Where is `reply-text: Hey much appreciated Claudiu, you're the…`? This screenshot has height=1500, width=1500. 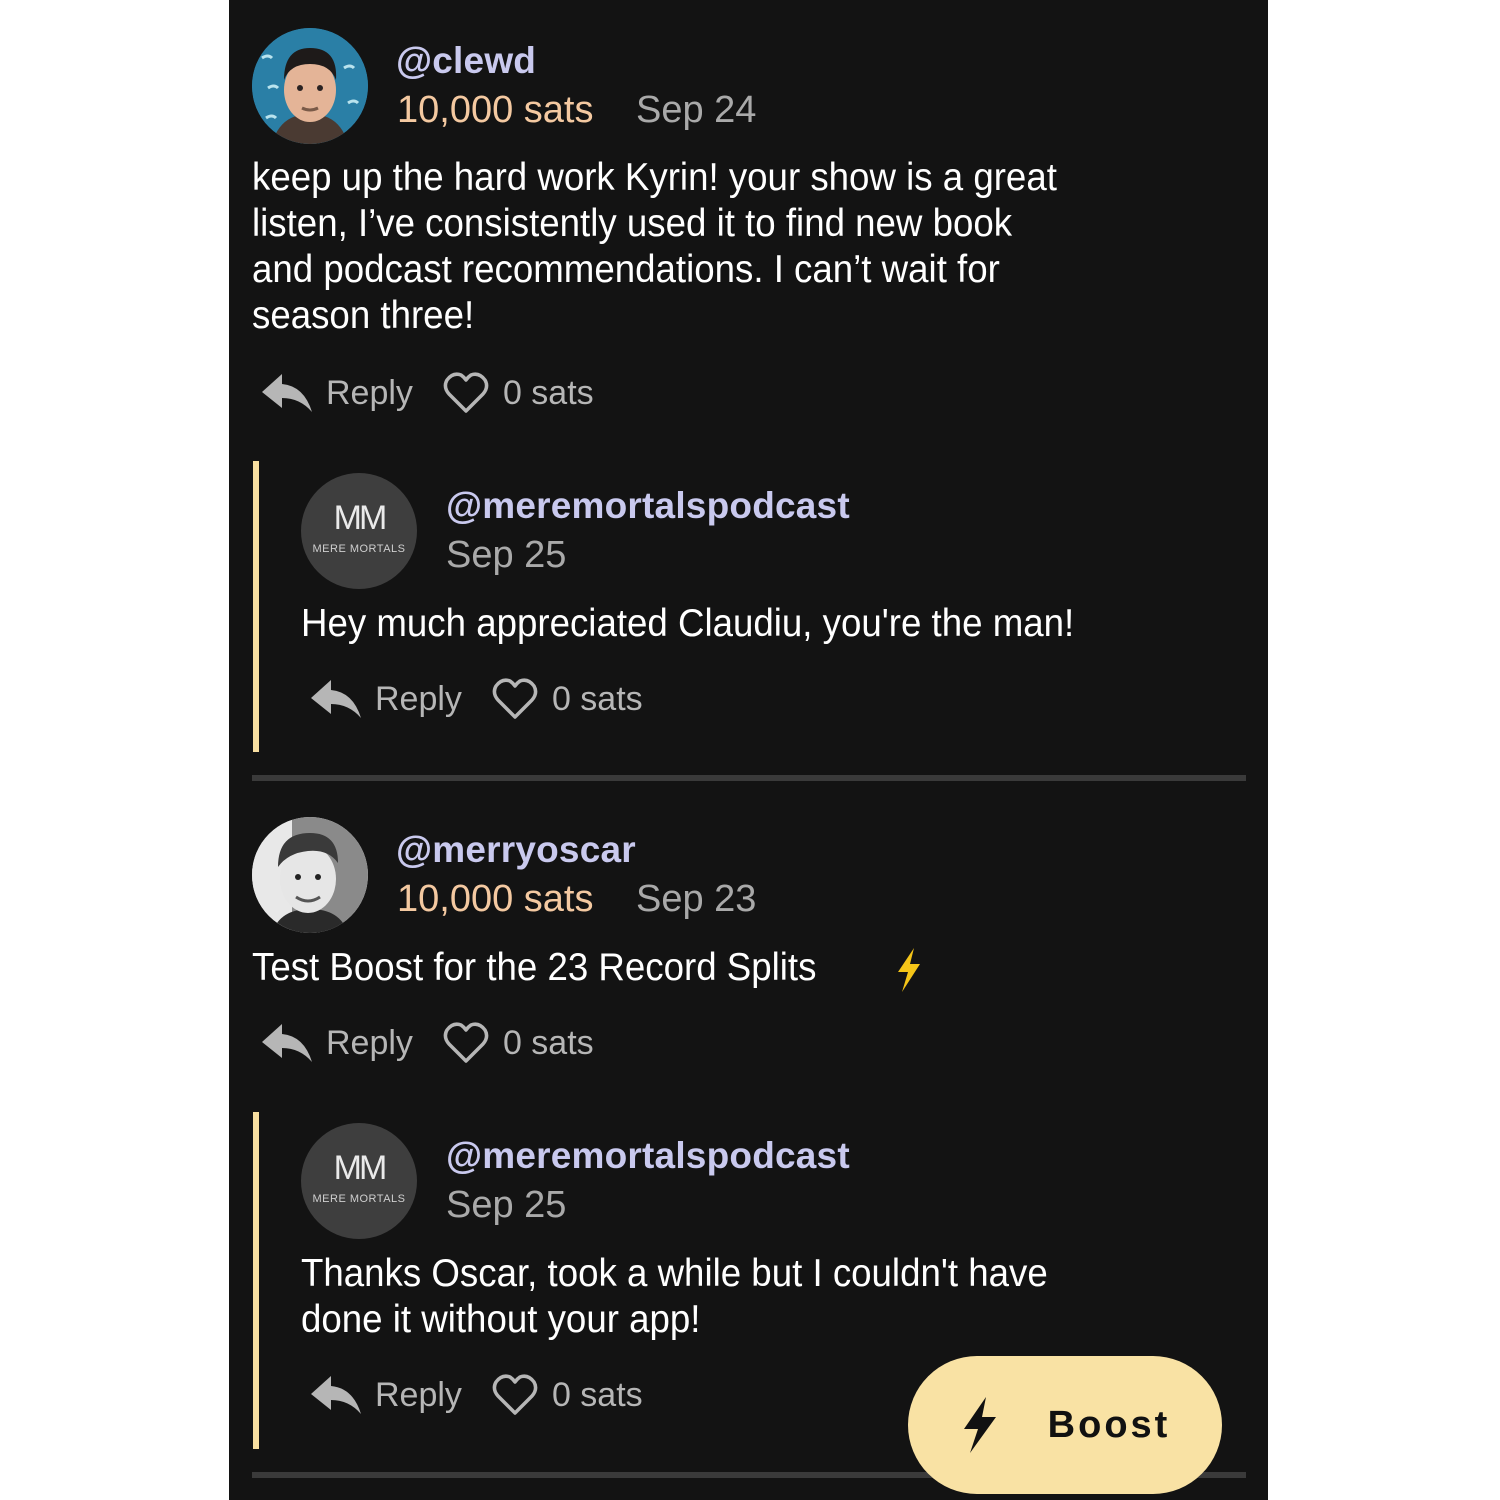
reply-text: Hey much appreciated Claudiu, you're the… is located at coordinates (688, 623).